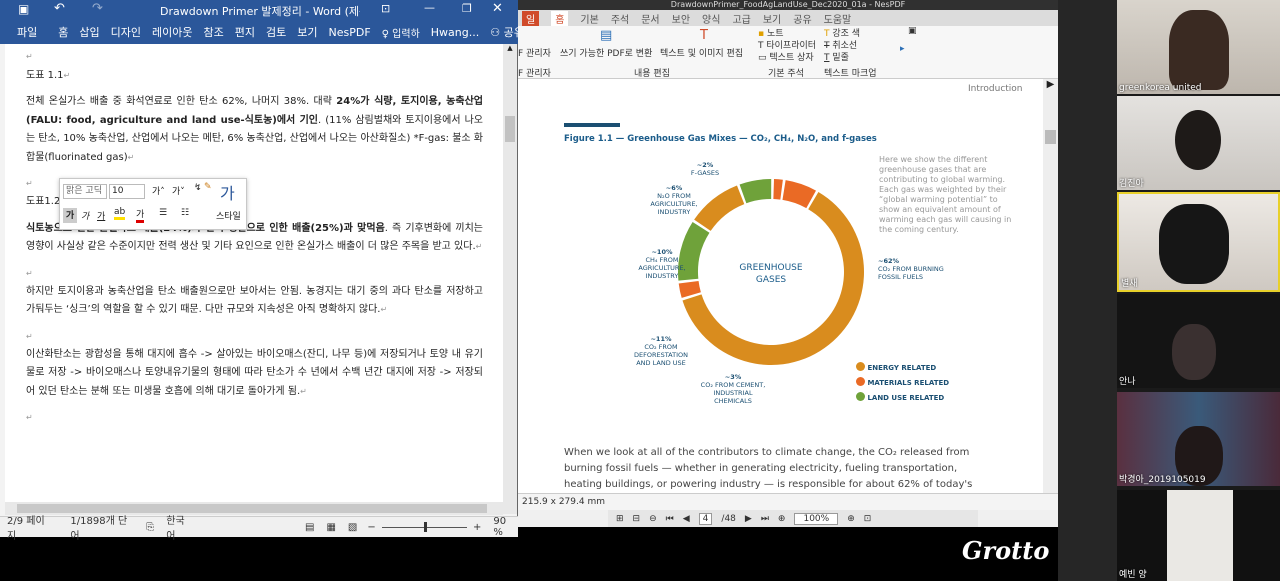 Image resolution: width=1280 pixels, height=581 pixels. What do you see at coordinates (172, 32) in the screenshot?
I see `tab-layout: 레이아웃` at bounding box center [172, 32].